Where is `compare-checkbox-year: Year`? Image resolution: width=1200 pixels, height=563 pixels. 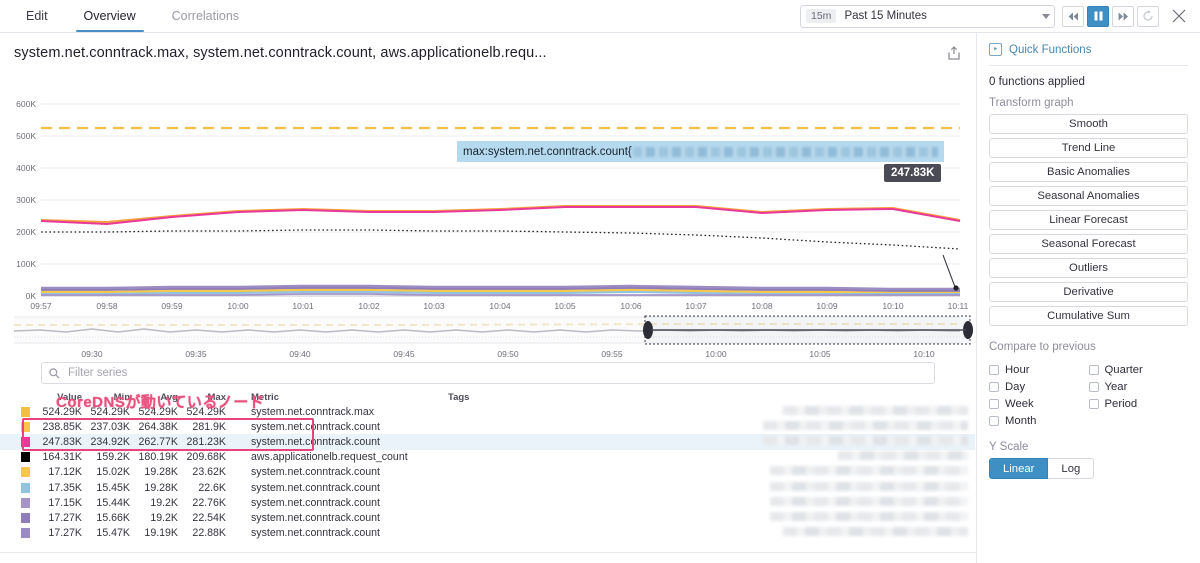
compare-checkbox-year: Year is located at coordinates (1138, 386).